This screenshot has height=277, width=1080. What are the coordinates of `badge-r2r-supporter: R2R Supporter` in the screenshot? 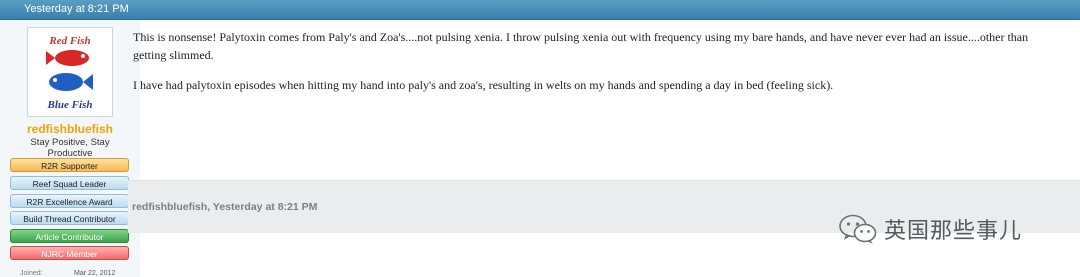 It's located at (69, 165).